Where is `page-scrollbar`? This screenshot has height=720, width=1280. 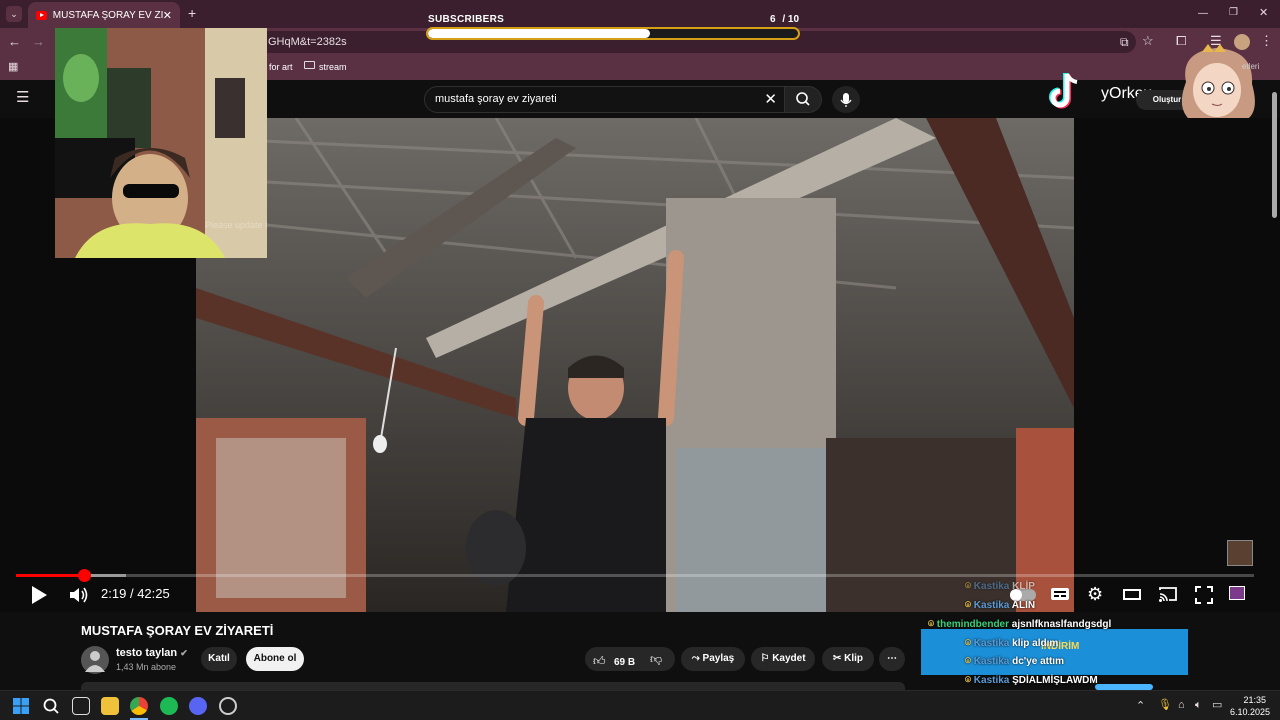
page-scrollbar is located at coordinates (1274, 155).